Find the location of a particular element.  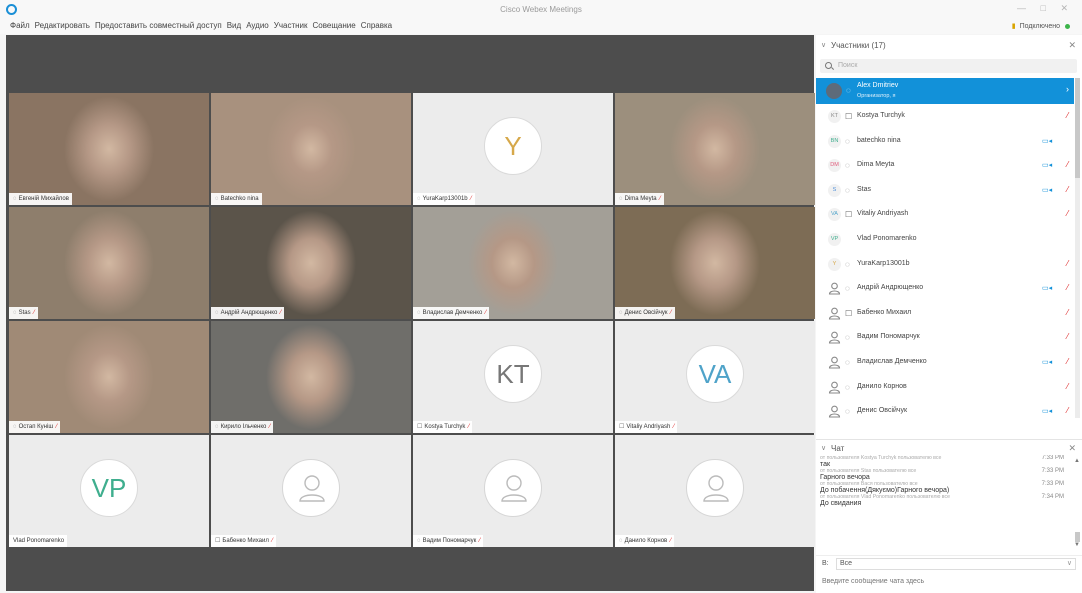

participant-row: Y ◌ YuraKarp13001b ⁄ is located at coordinates (945, 264).